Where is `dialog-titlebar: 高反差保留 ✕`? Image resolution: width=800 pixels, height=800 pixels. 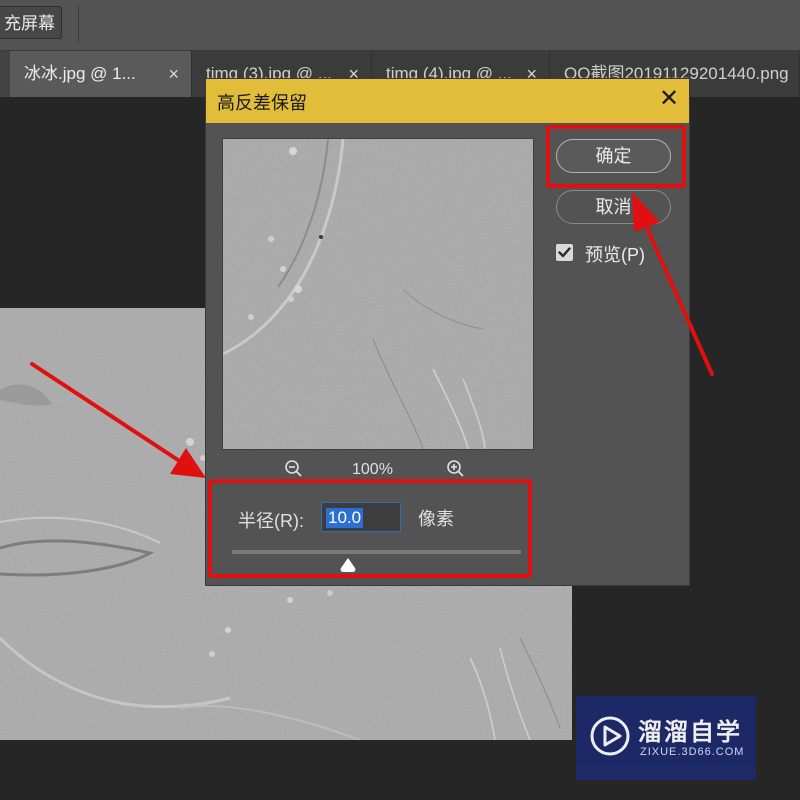 dialog-titlebar: 高反差保留 ✕ is located at coordinates (447, 101).